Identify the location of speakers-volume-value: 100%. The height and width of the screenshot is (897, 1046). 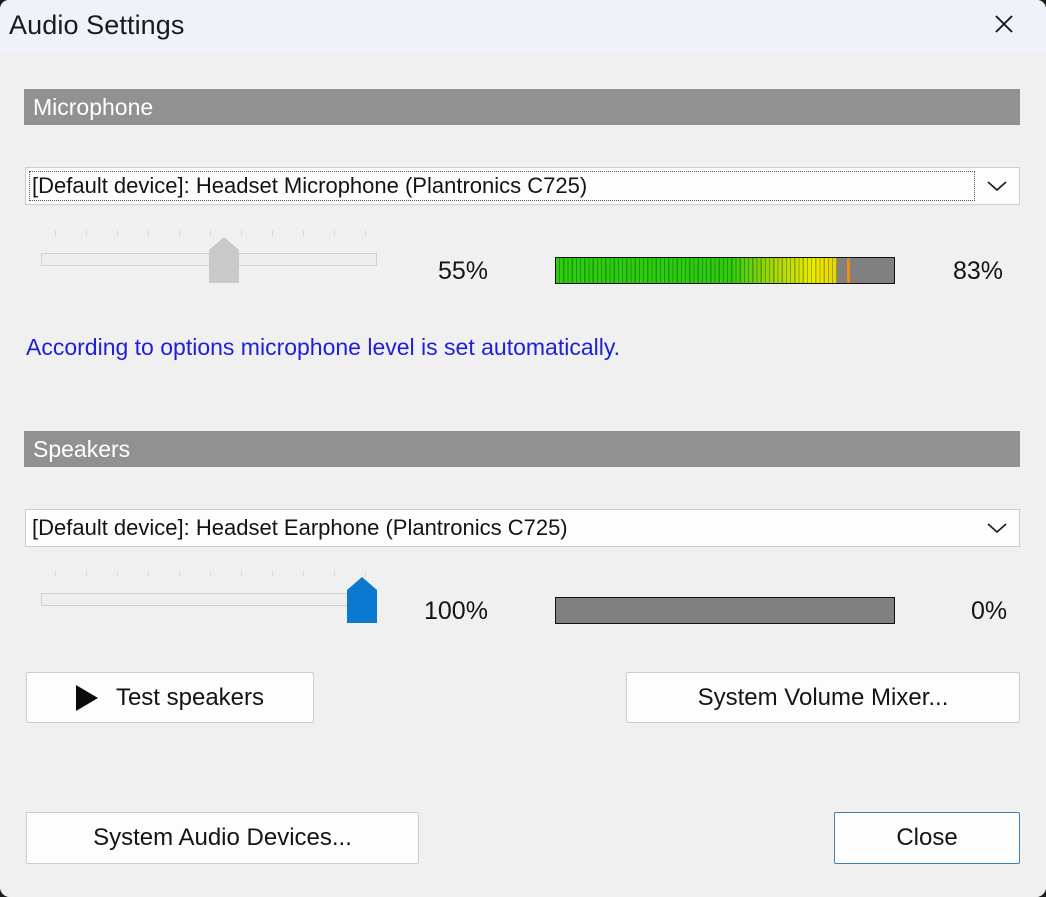
(456, 611).